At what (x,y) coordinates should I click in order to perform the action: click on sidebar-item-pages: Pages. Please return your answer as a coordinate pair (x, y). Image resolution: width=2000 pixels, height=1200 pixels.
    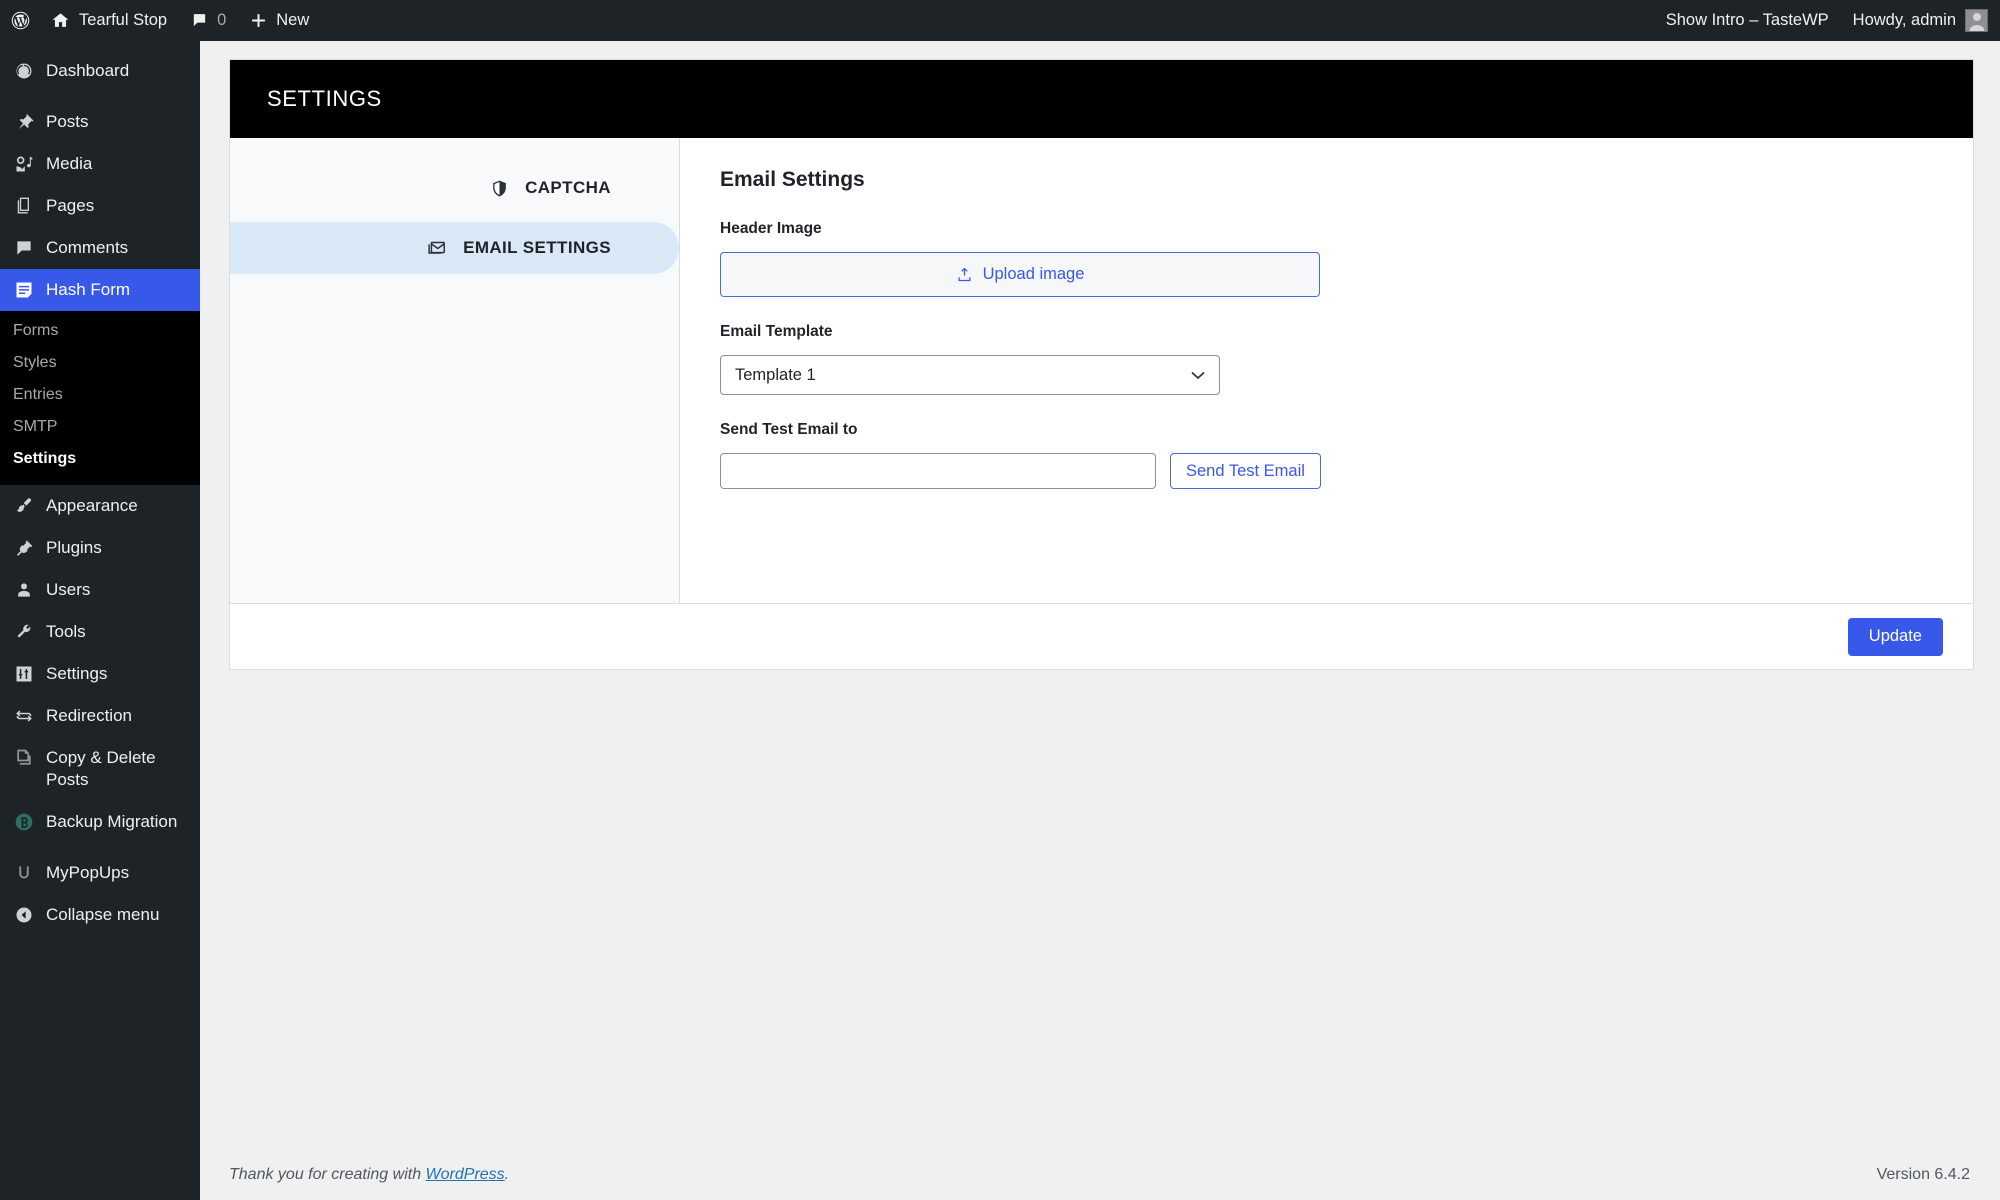
    Looking at the image, I should click on (100, 206).